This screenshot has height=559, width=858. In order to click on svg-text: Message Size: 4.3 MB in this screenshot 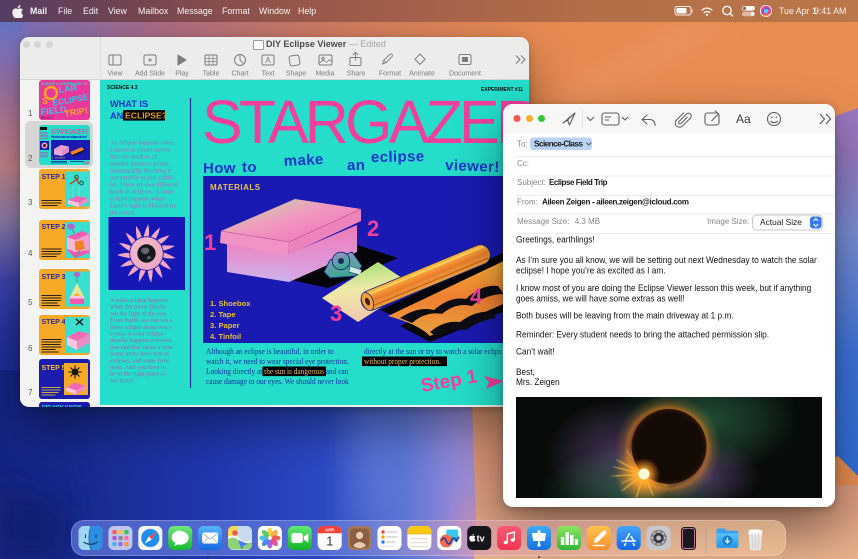, I will do `click(558, 221)`.